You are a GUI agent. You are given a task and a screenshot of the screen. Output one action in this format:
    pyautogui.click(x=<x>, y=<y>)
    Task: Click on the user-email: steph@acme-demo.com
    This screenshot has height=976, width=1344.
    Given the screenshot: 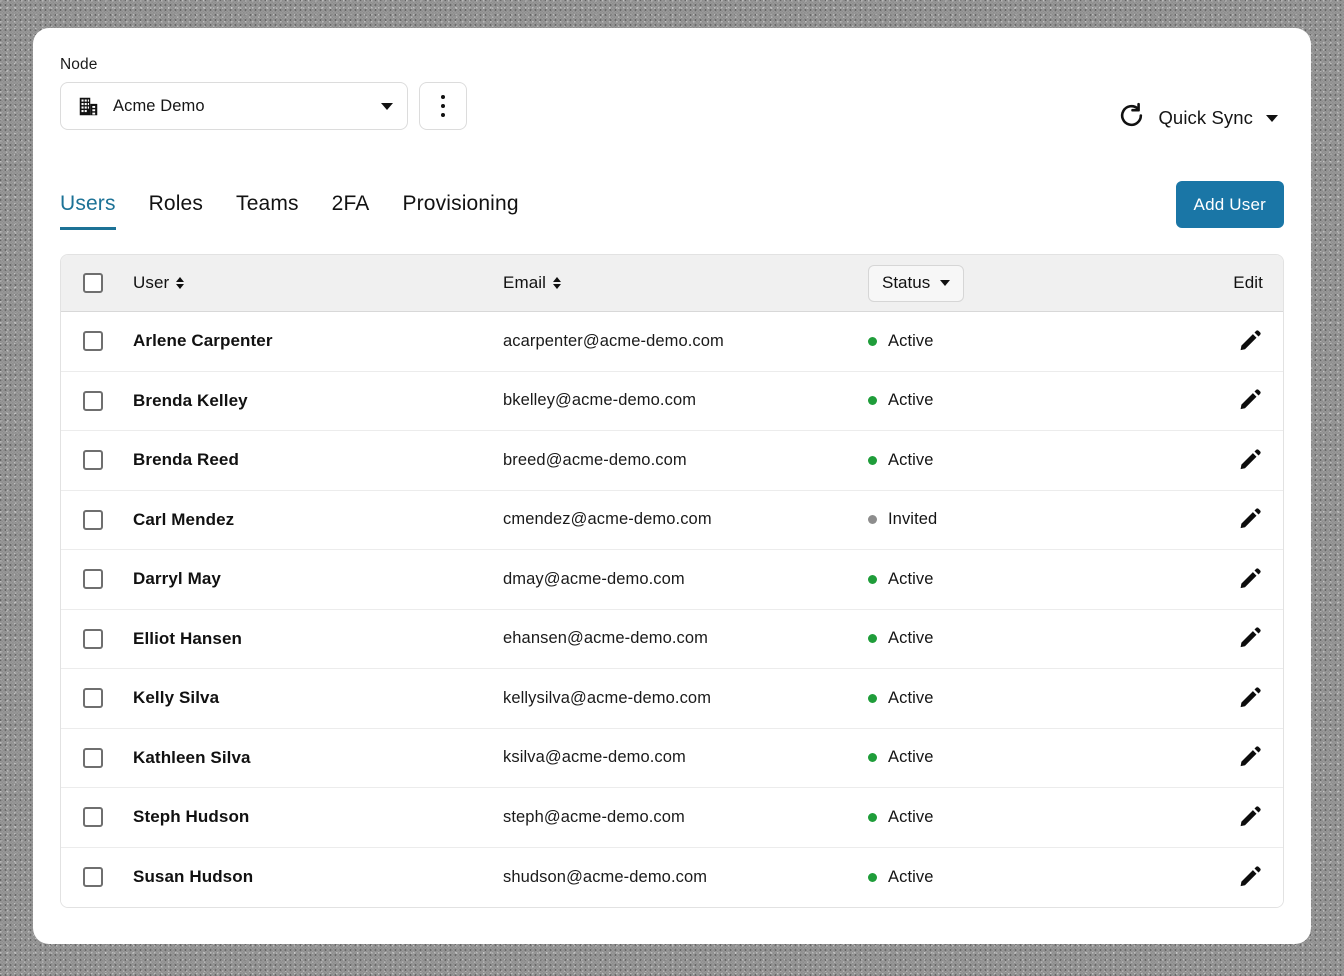 What is the action you would take?
    pyautogui.click(x=594, y=816)
    